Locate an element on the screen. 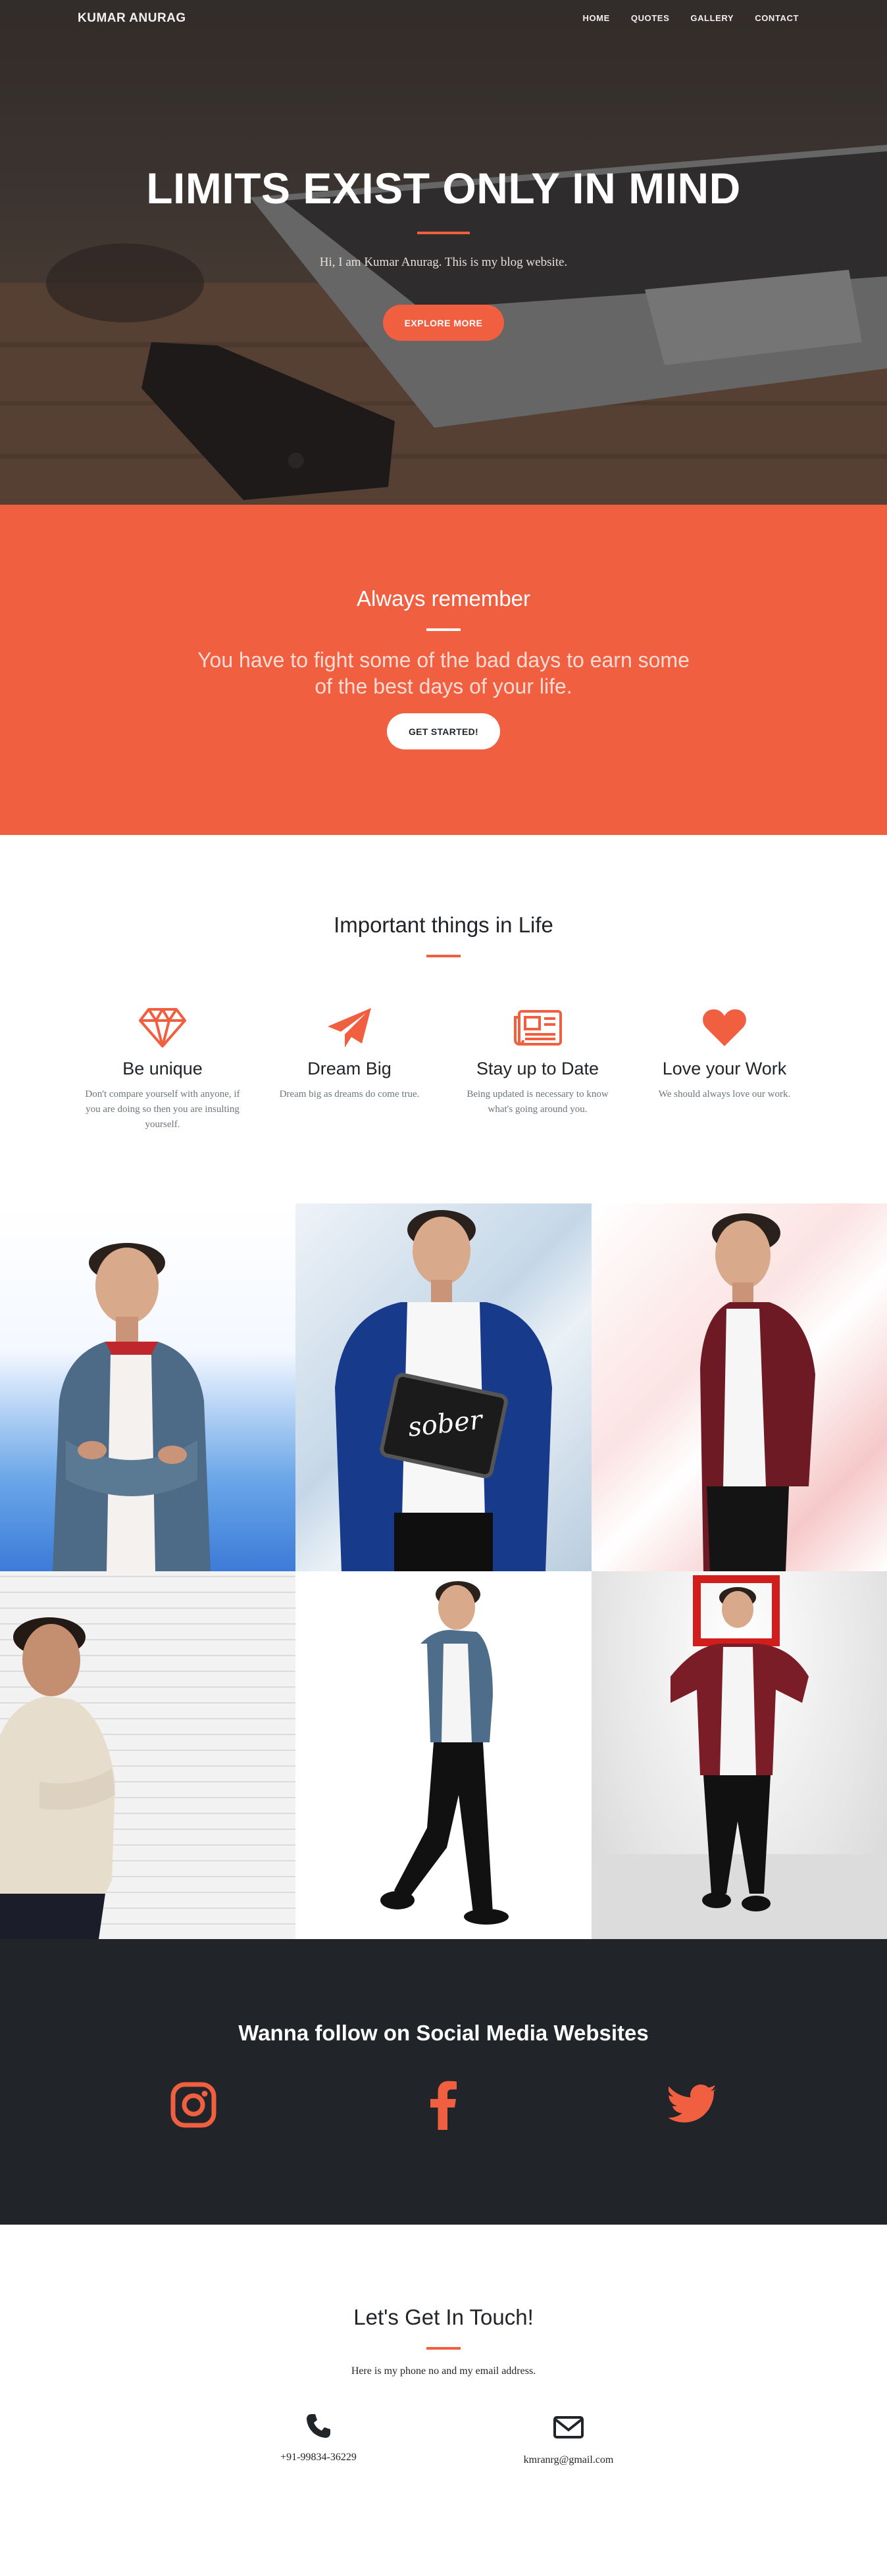 Image resolution: width=887 pixels, height=2576 pixels. service-title: Love your Work is located at coordinates (725, 1068).